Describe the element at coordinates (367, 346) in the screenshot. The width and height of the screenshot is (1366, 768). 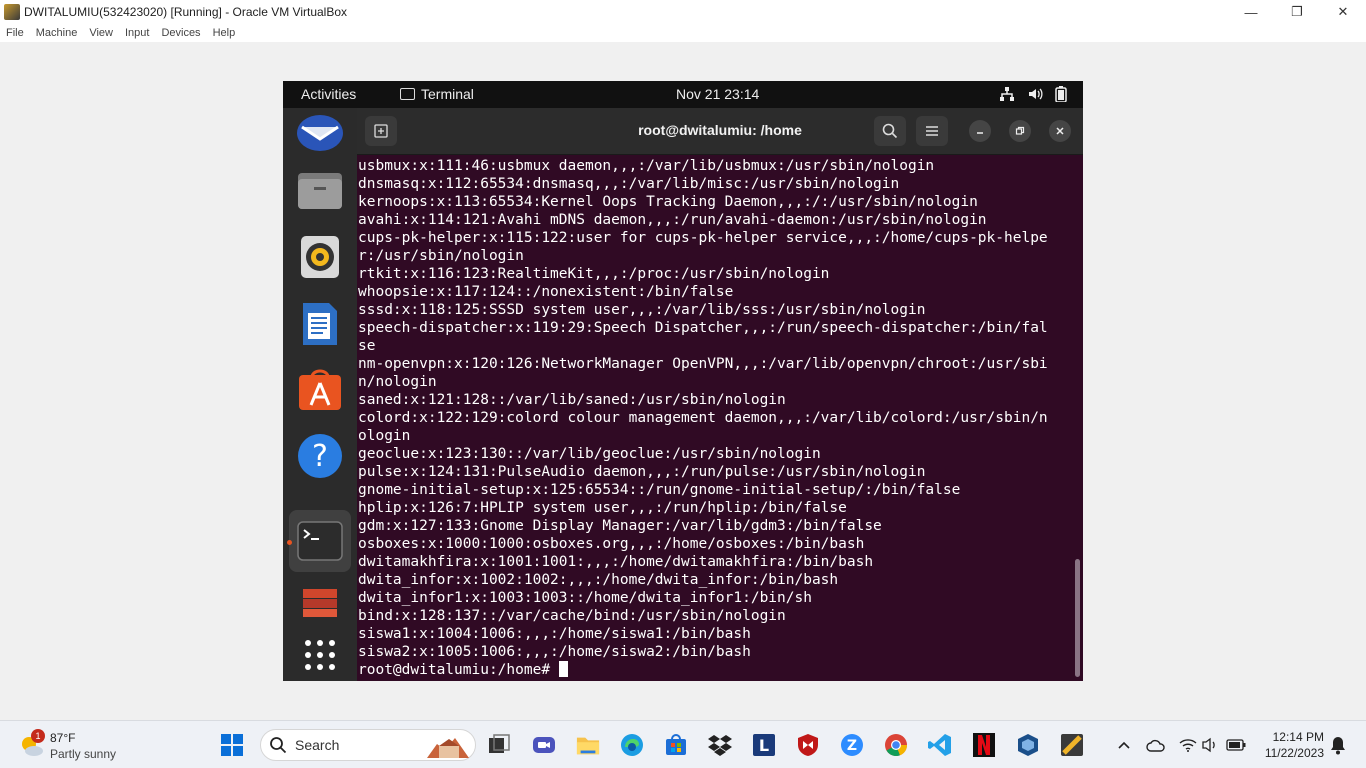
I see `terminal-line: se` at that location.